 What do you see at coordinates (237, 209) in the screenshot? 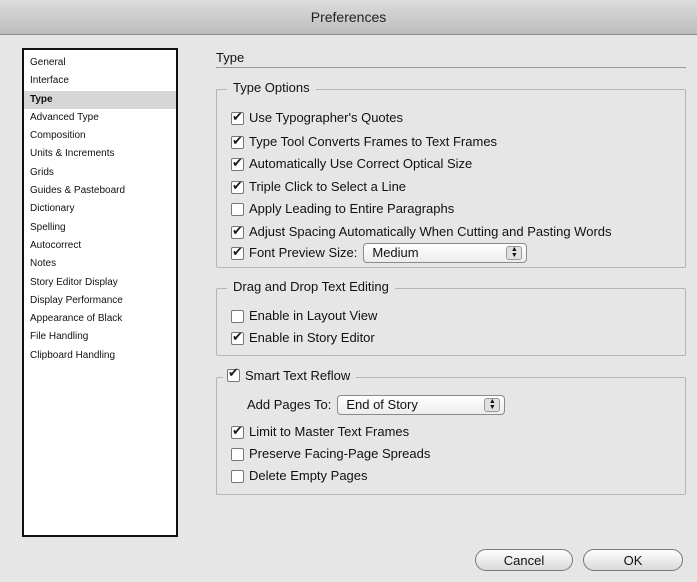
I see `apply-leading-checkbox` at bounding box center [237, 209].